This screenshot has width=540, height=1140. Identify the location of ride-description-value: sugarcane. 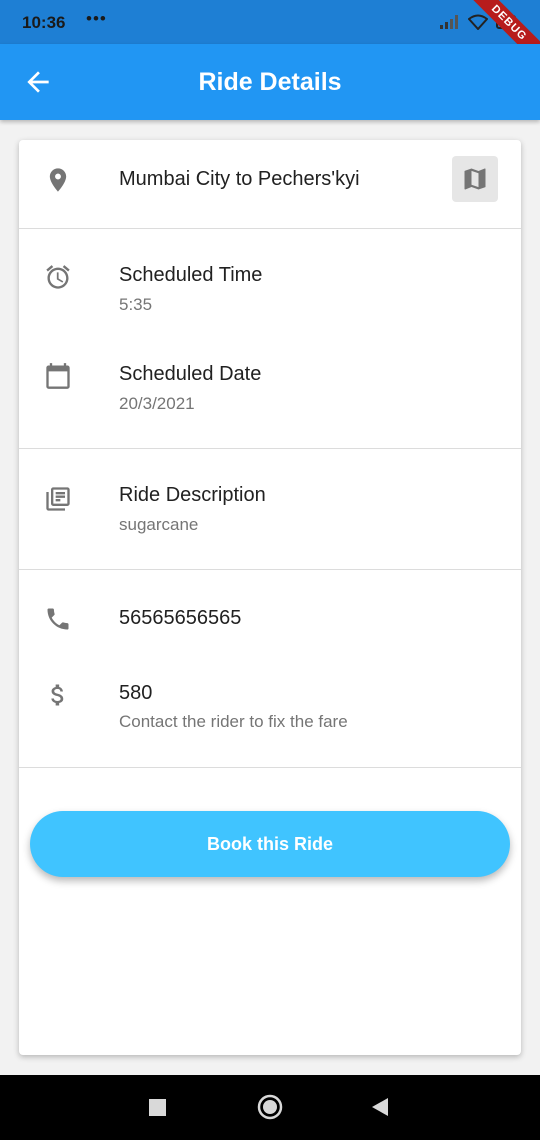
(159, 524).